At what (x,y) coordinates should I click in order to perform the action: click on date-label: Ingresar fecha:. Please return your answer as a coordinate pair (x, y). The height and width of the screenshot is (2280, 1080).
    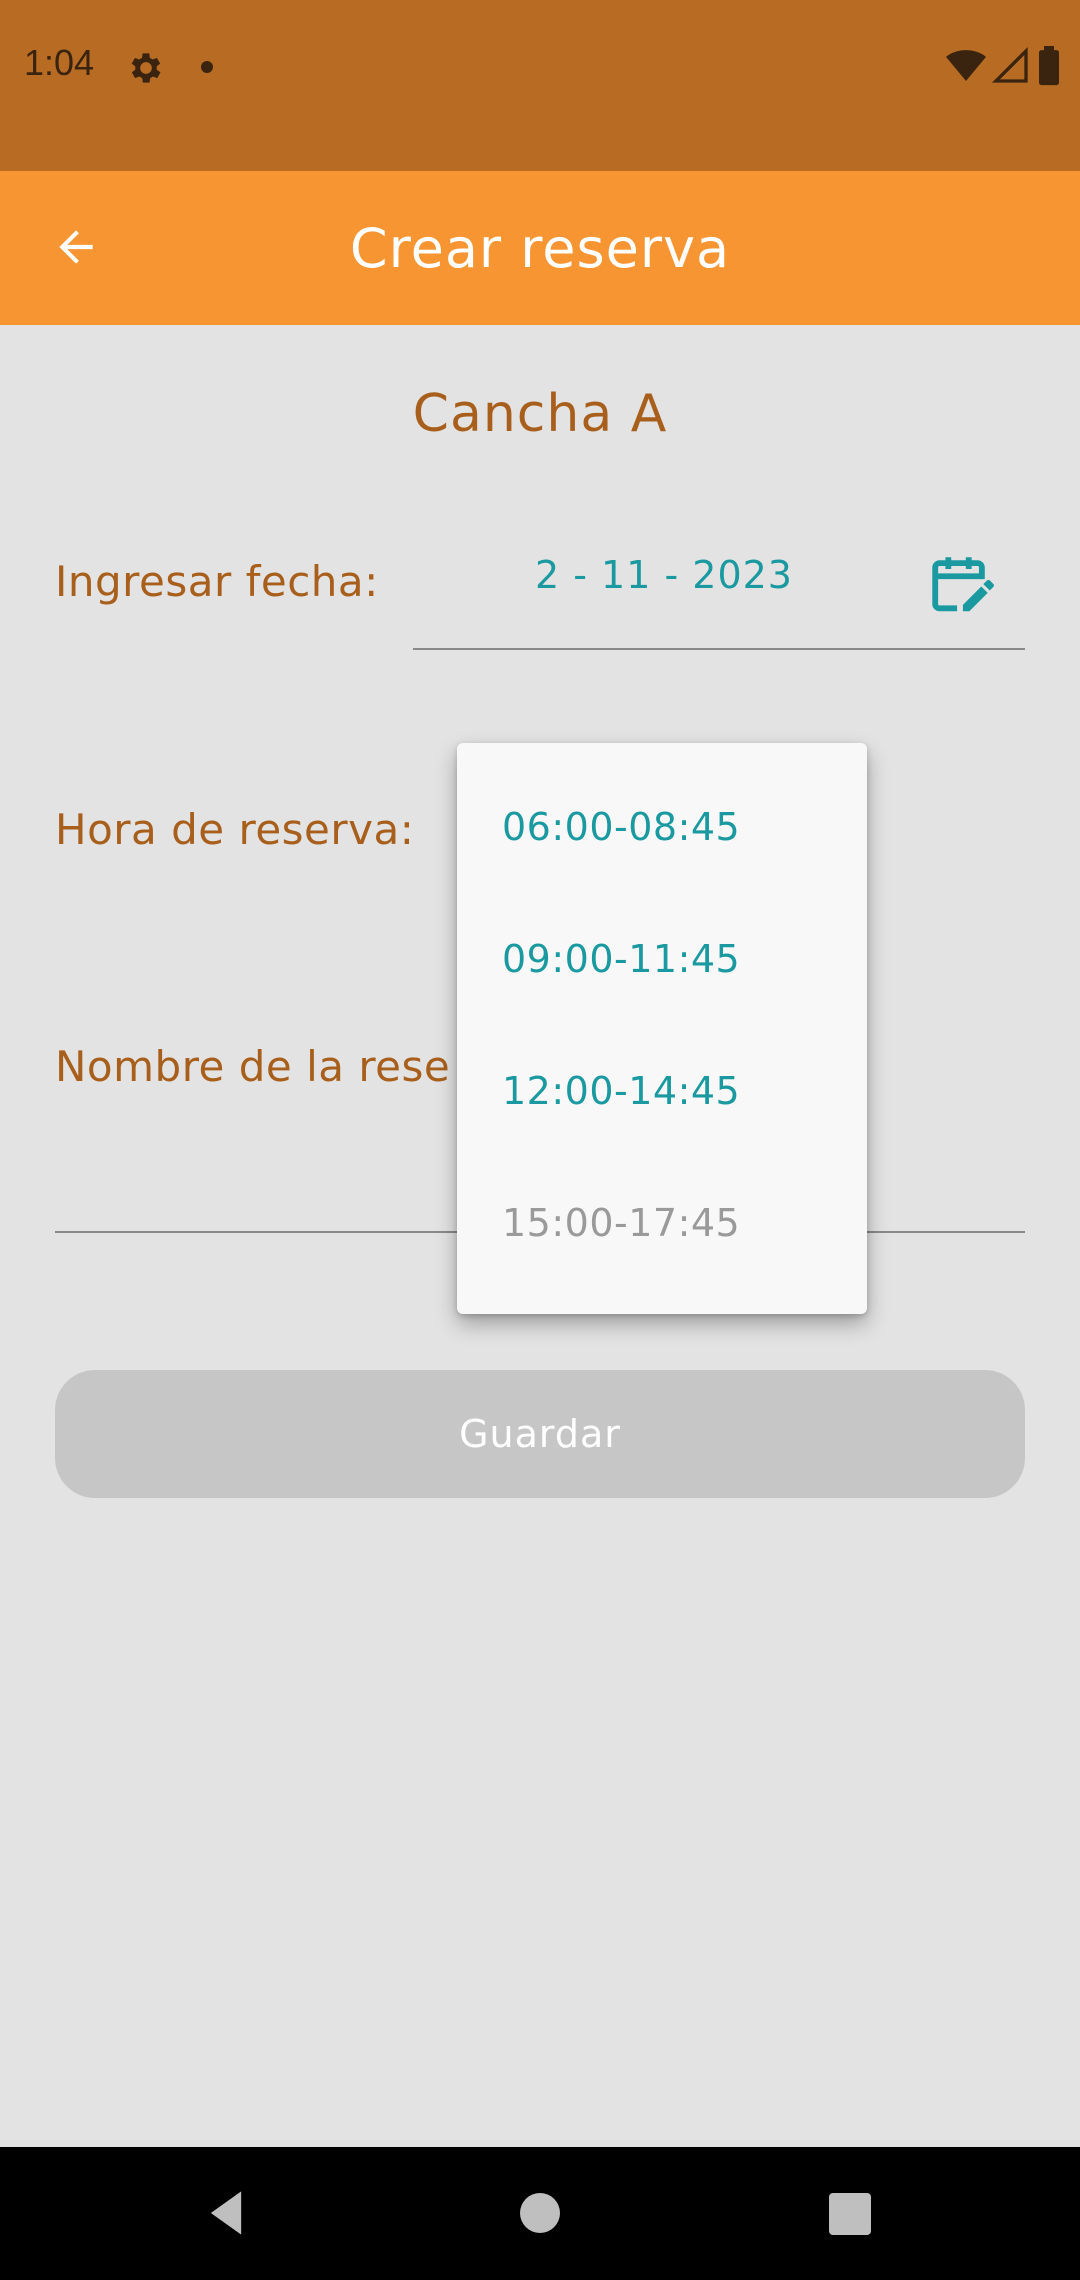
    Looking at the image, I should click on (217, 581).